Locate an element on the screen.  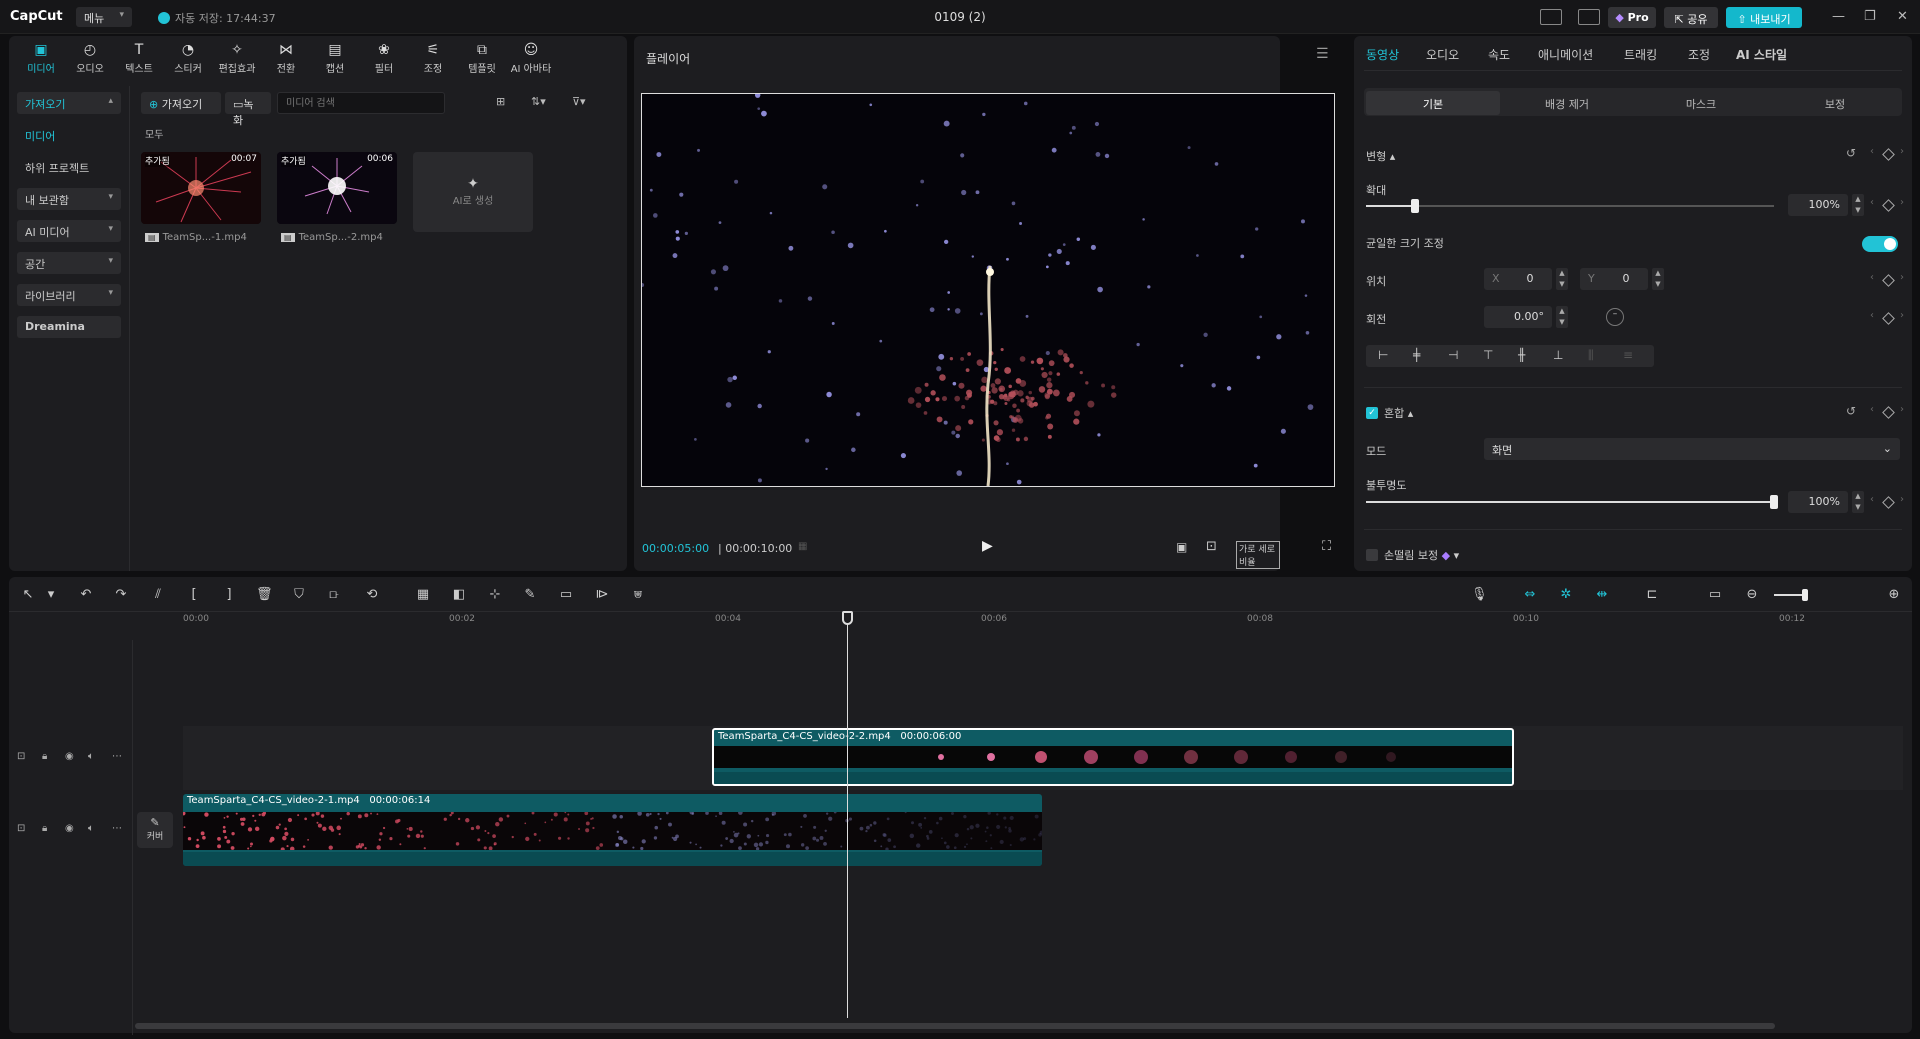
zoom-frame-icon: ⊡ is located at coordinates (1211, 546).